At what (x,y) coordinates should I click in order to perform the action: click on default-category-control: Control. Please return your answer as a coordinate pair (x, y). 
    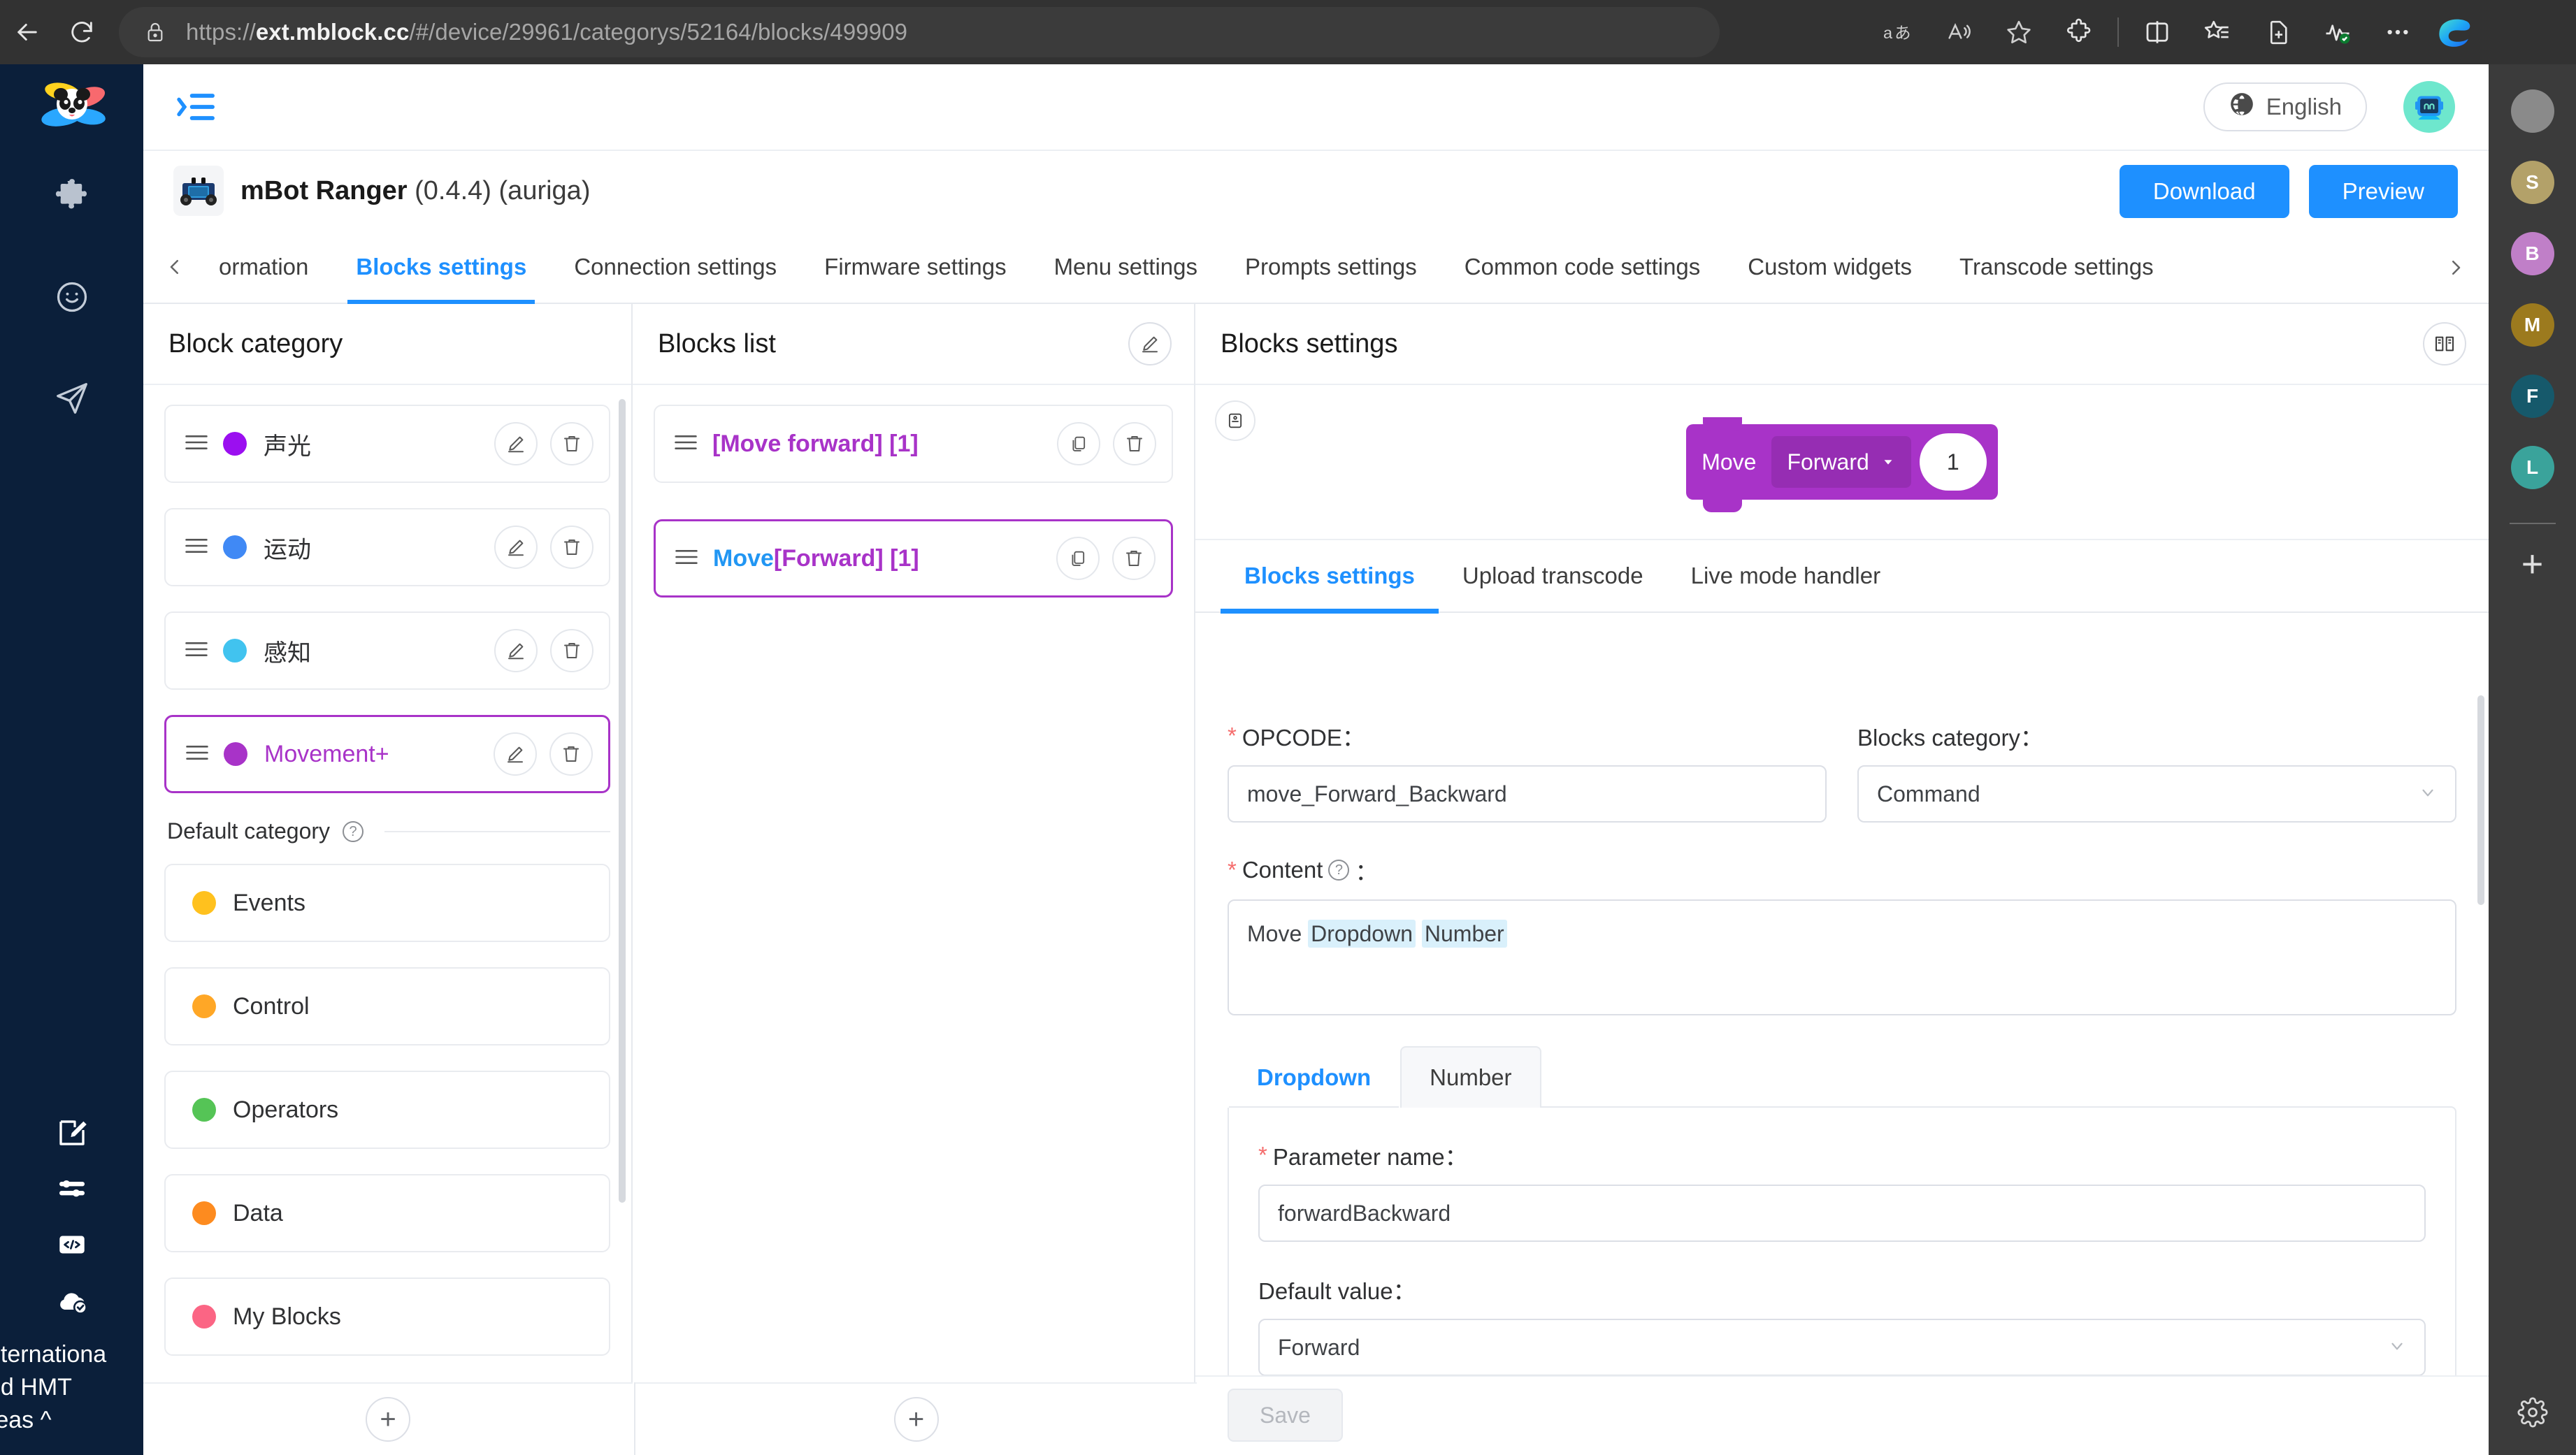
    Looking at the image, I should click on (387, 1006).